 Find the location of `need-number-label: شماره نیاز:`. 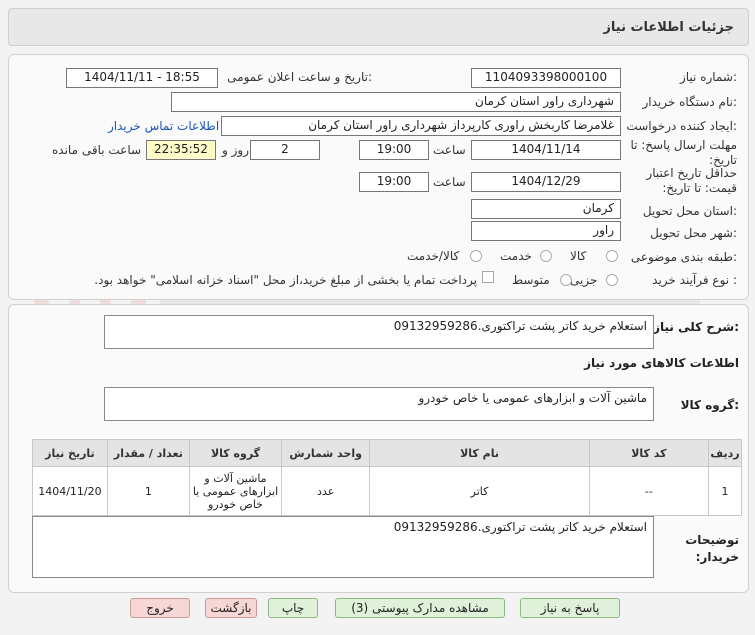

need-number-label: شماره نیاز: is located at coordinates (708, 77).